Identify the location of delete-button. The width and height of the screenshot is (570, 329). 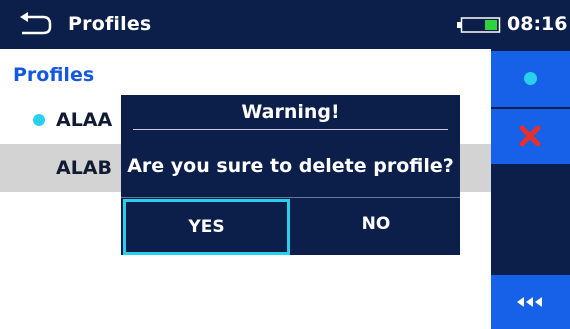
(530, 136).